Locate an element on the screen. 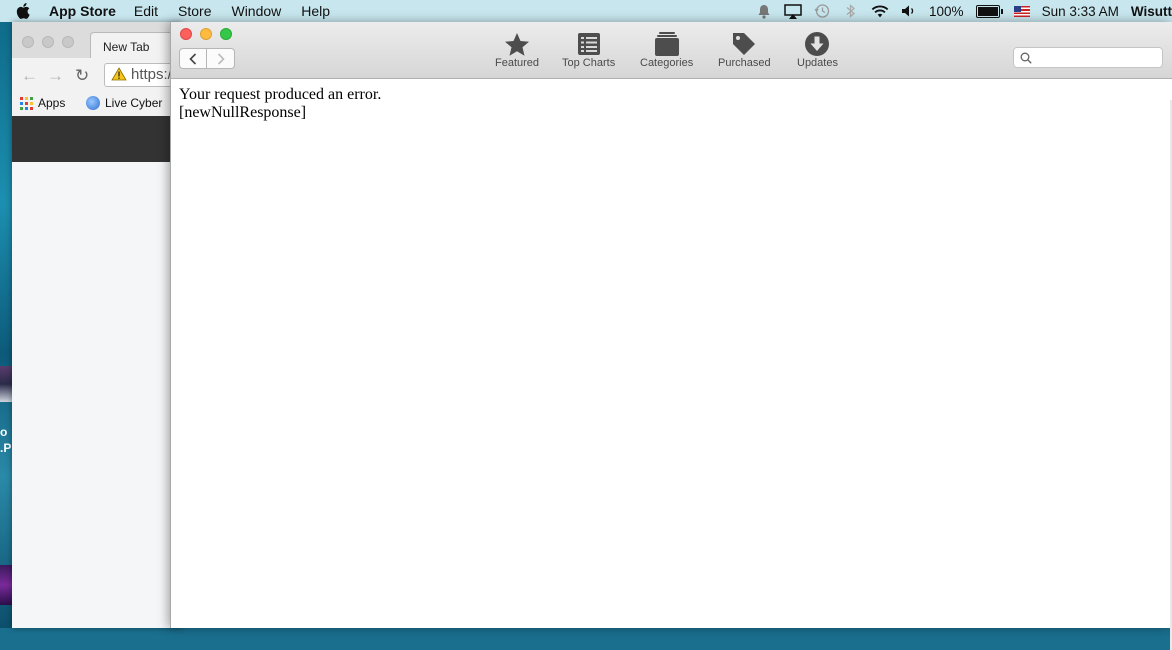 The width and height of the screenshot is (1172, 650). back-button is located at coordinates (193, 58).